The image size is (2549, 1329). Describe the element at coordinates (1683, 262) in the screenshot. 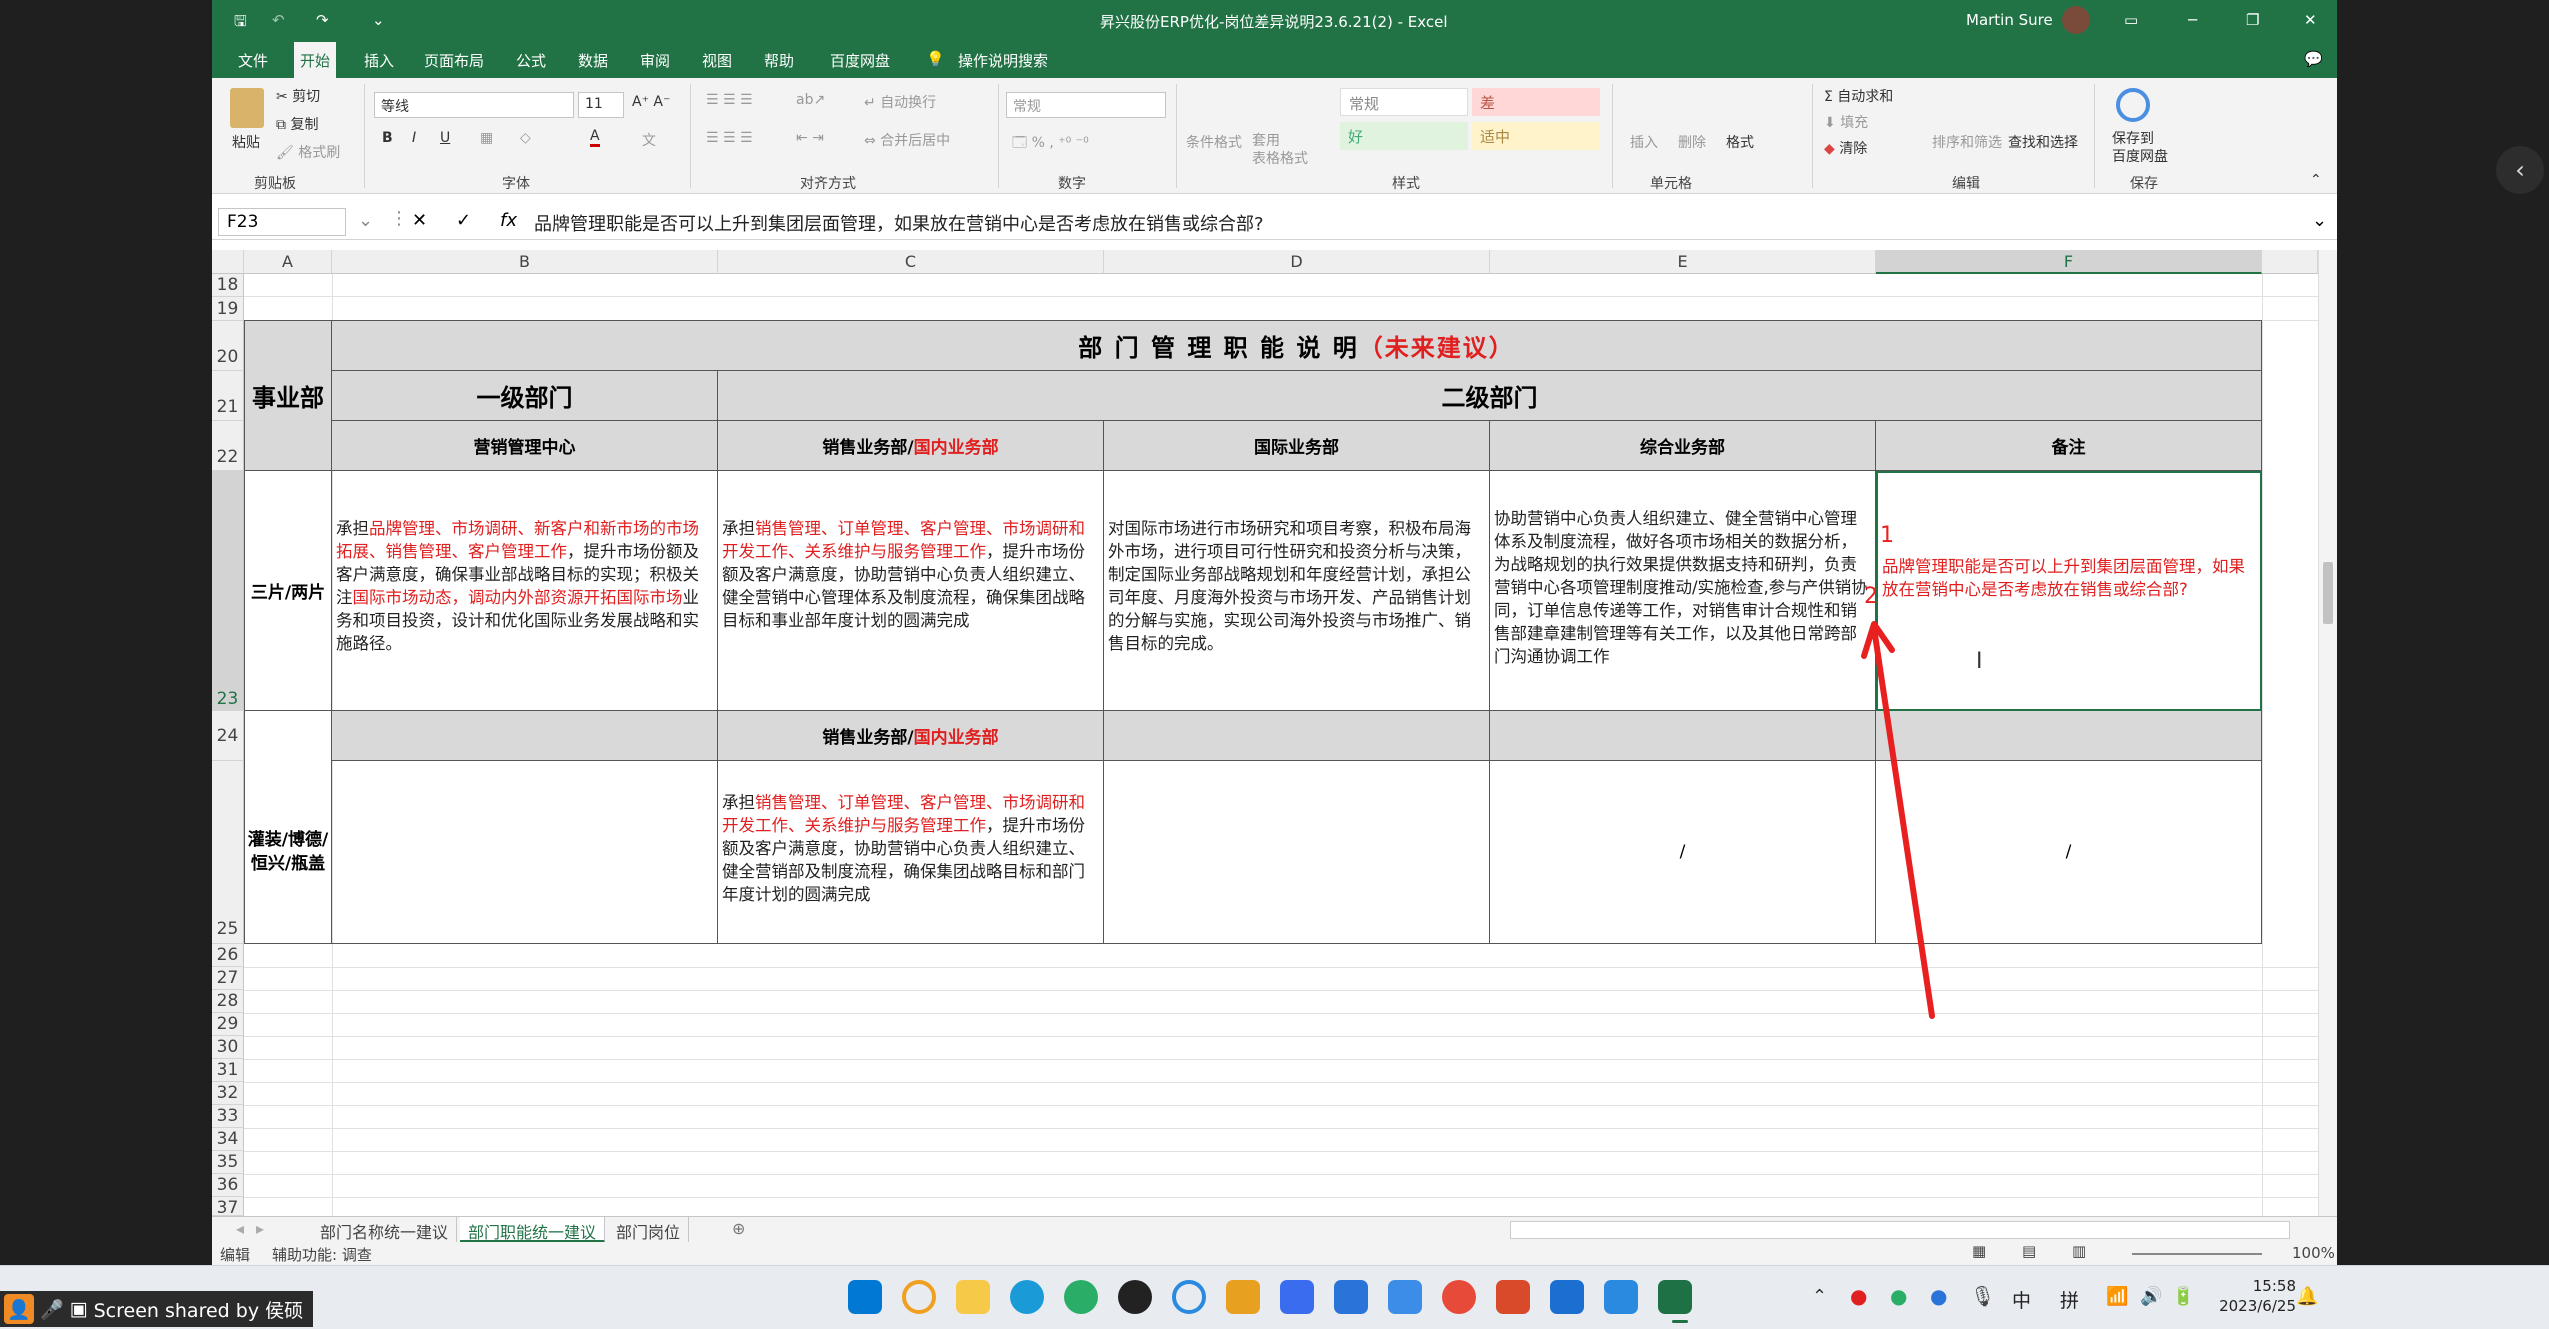

I see `column-header-e: E` at that location.